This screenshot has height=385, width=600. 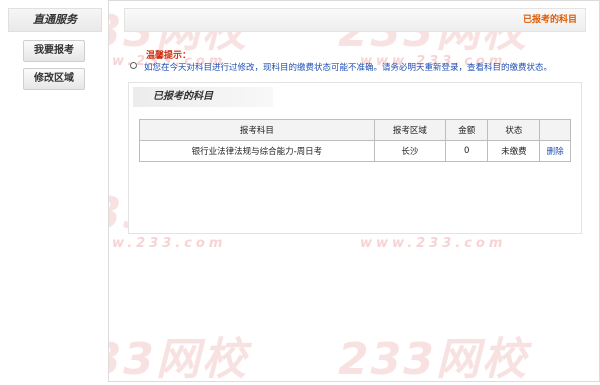 I want to click on cell-status: 未缴费, so click(x=514, y=151).